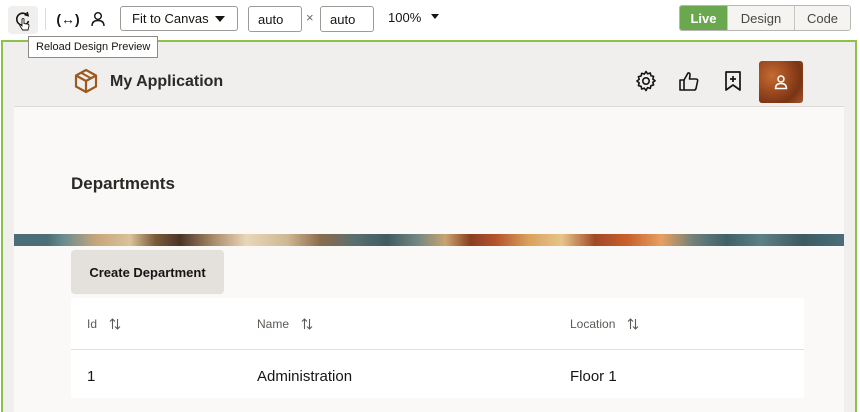 The width and height of the screenshot is (860, 412). What do you see at coordinates (170, 18) in the screenshot?
I see `fit-select-value: Fit to Canvas` at bounding box center [170, 18].